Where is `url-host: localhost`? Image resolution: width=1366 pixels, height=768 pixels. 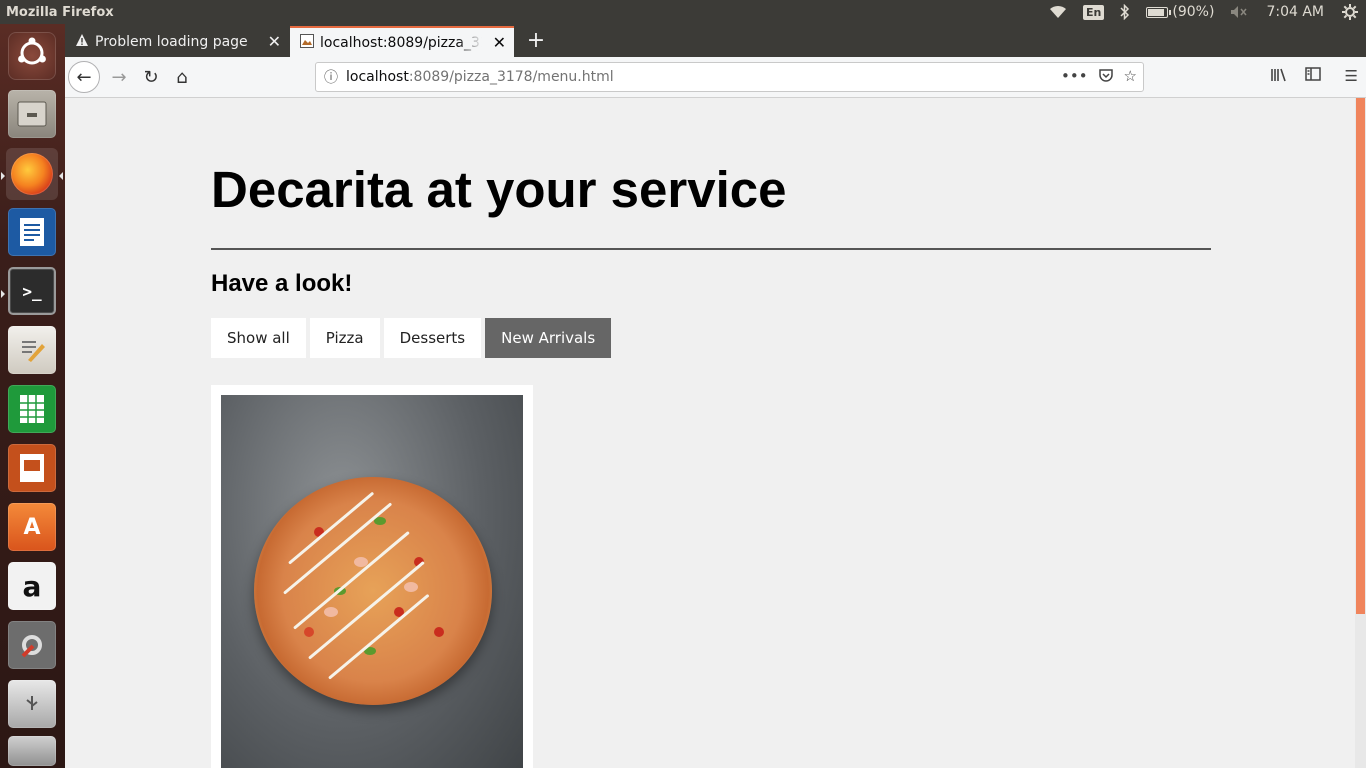
url-host: localhost is located at coordinates (377, 77).